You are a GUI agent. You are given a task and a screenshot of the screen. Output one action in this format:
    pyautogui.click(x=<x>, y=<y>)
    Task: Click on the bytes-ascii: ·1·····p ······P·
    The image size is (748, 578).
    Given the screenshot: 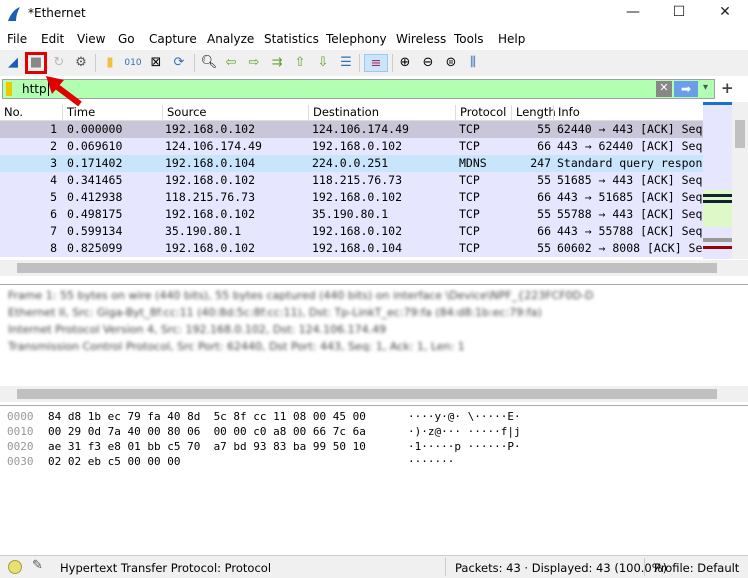 What is the action you would take?
    pyautogui.click(x=464, y=446)
    